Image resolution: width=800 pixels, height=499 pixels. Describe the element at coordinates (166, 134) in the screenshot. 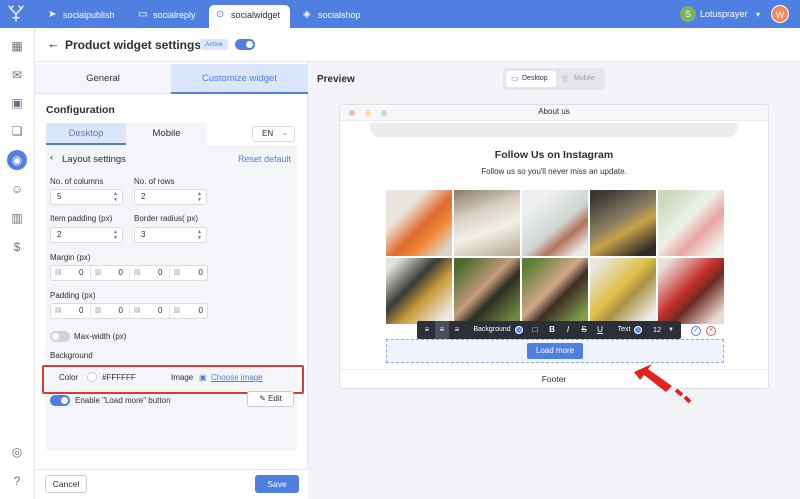

I see `tab-mobile: Mobile` at that location.